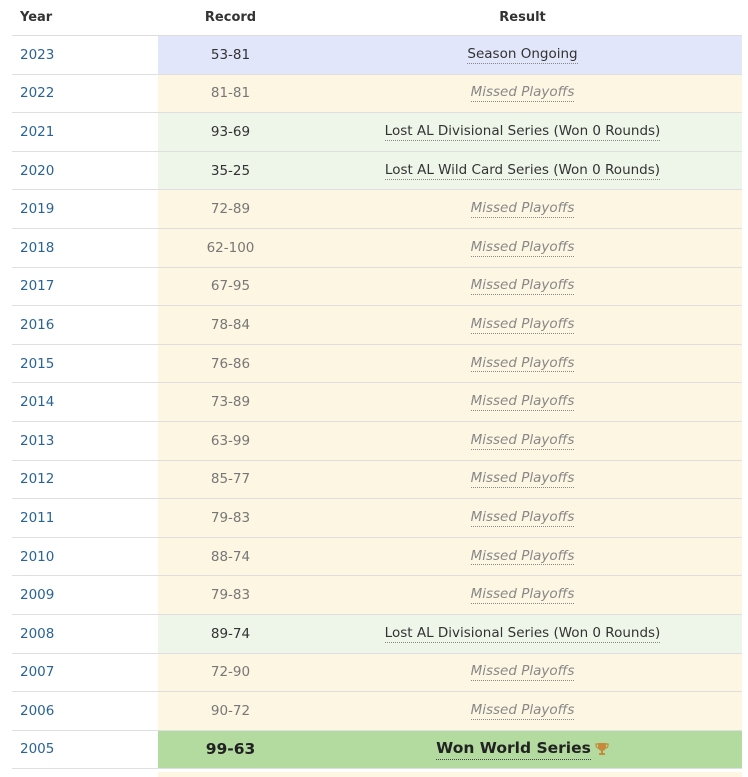 This screenshot has height=777, width=748. I want to click on record-cell: 88-74, so click(230, 556).